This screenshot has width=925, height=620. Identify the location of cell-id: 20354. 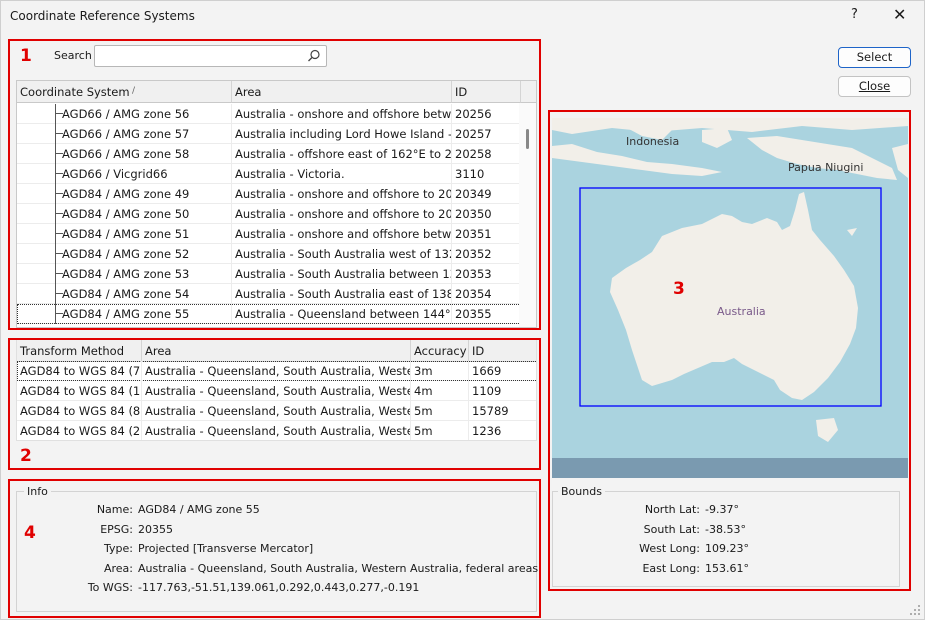
(486, 294).